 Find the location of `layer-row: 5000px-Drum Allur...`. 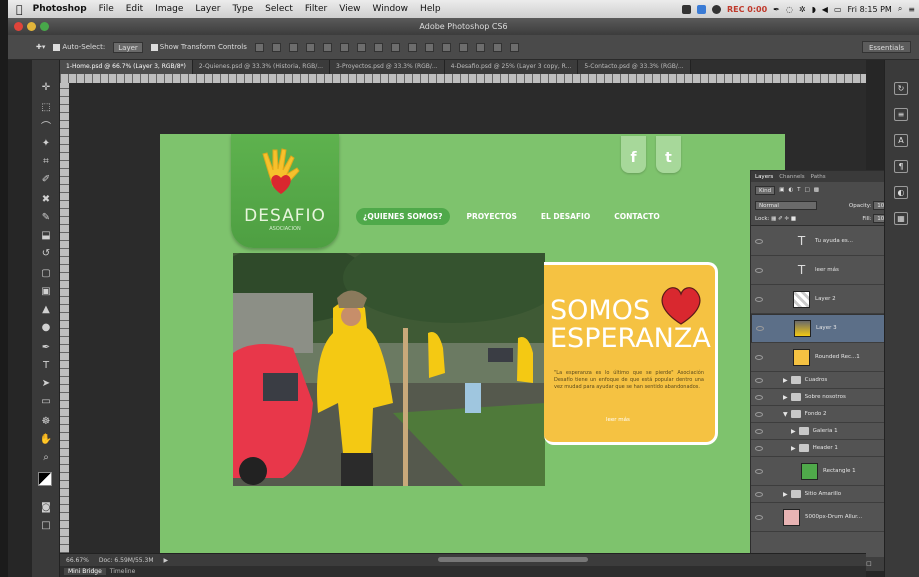

layer-row: 5000px-Drum Allur... is located at coordinates (826, 517).